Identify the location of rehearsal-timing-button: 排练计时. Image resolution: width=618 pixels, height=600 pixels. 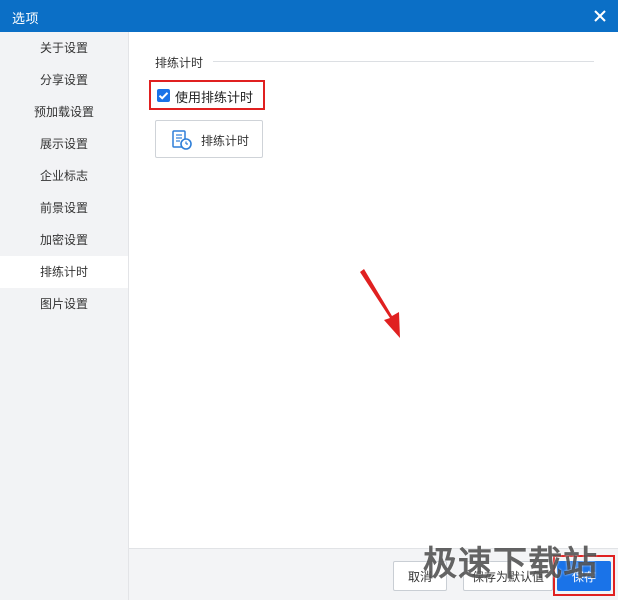
(209, 139).